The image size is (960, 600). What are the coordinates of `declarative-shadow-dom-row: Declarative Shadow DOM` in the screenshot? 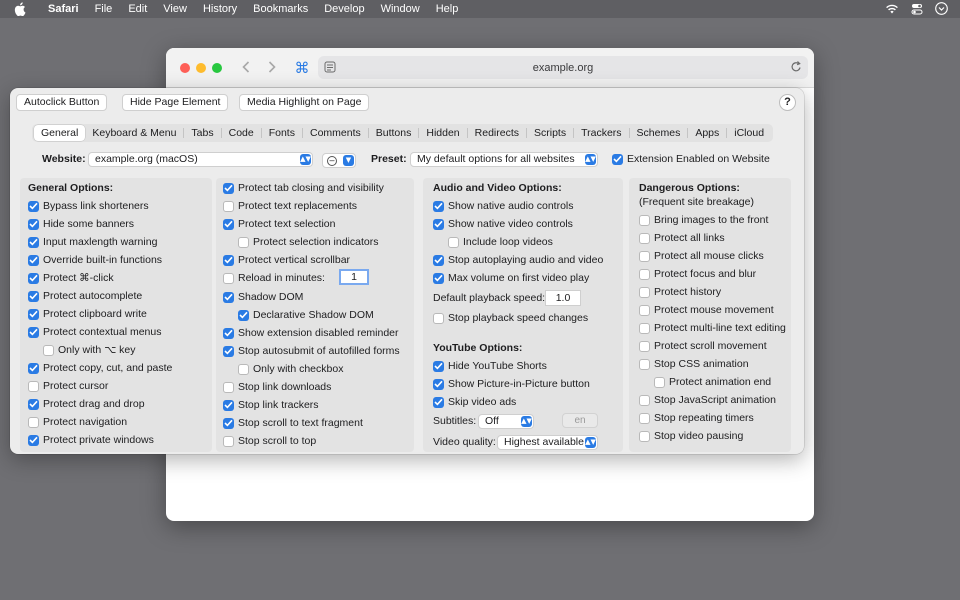 It's located at (306, 315).